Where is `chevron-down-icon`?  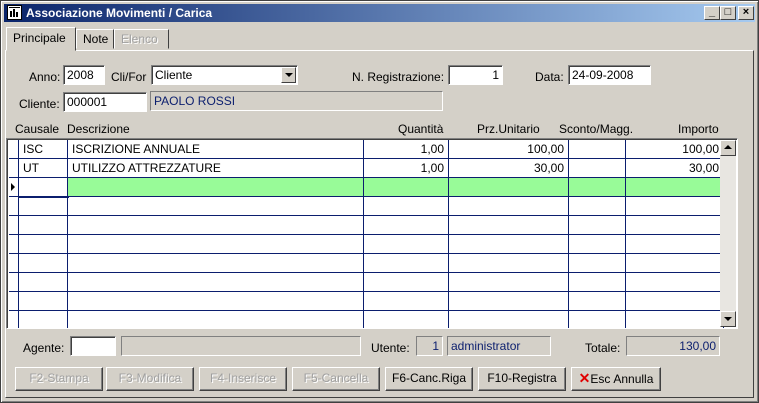
chevron-down-icon is located at coordinates (288, 75).